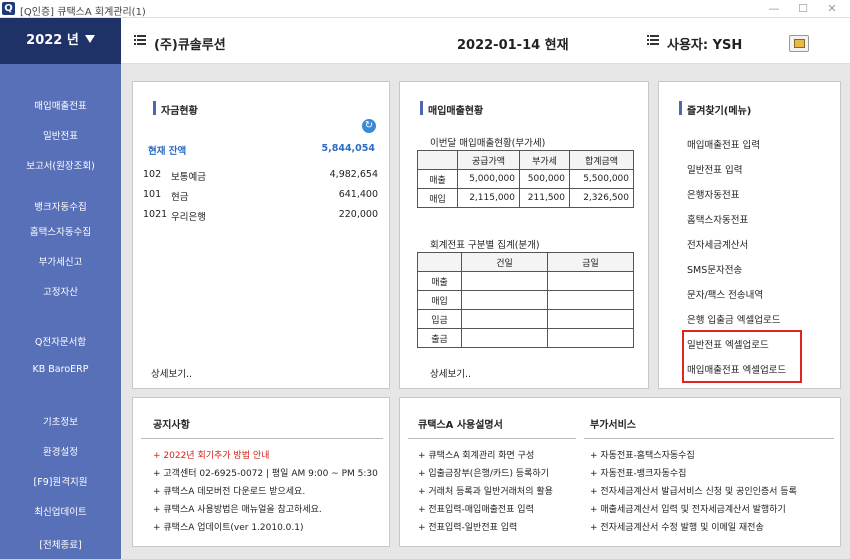 The image size is (850, 559). Describe the element at coordinates (171, 425) in the screenshot. I see `notice-title: 공지사항` at that location.